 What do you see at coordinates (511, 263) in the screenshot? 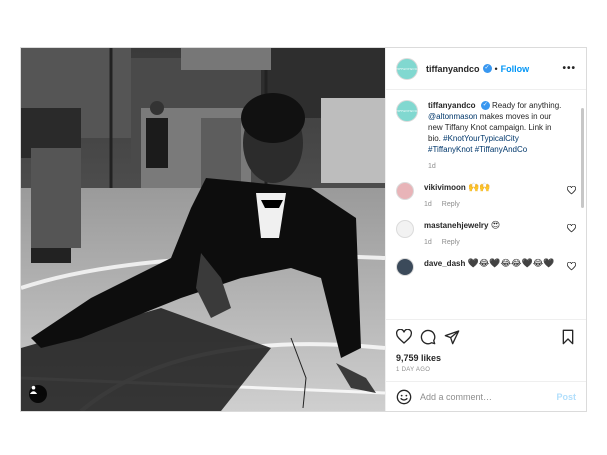
I see `comment-text: 🖤😂🖤😂😂🖤😂🖤` at bounding box center [511, 263].